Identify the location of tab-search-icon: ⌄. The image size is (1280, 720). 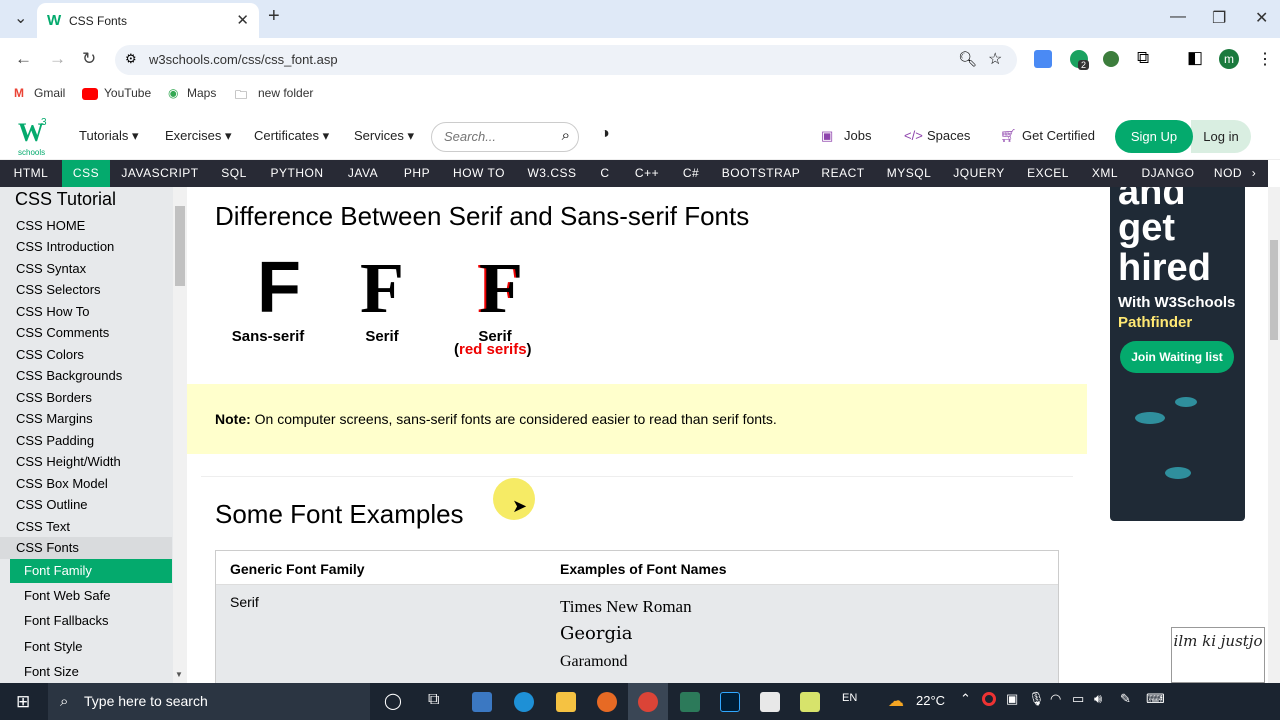
(20, 18).